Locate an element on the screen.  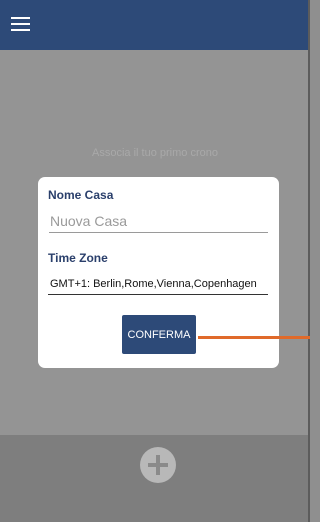
menu-icon is located at coordinates (21, 25).